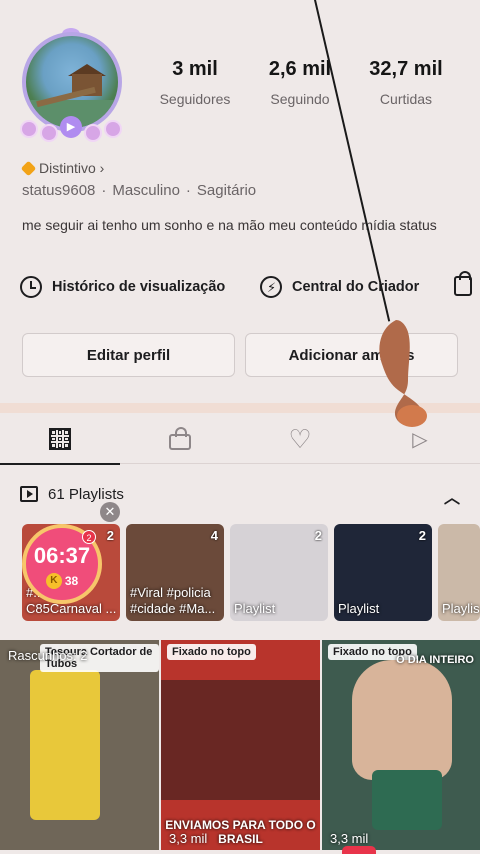 Image resolution: width=480 pixels, height=854 pixels. I want to click on tab-liked: ♡, so click(300, 439).